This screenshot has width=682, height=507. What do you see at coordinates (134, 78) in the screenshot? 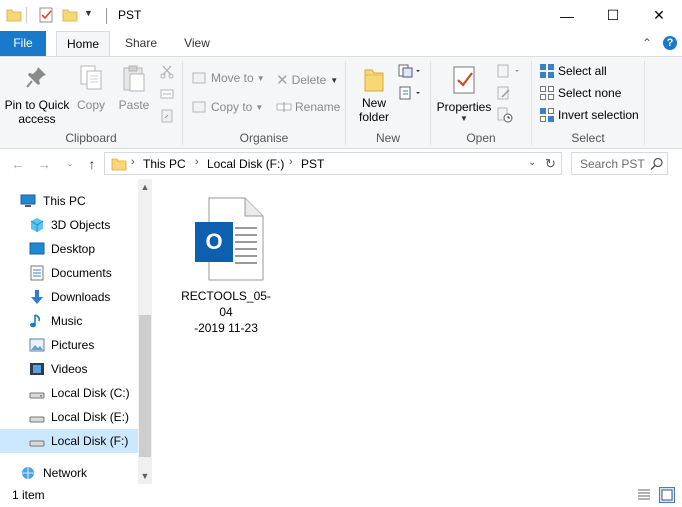
I see `paste-icon` at bounding box center [134, 78].